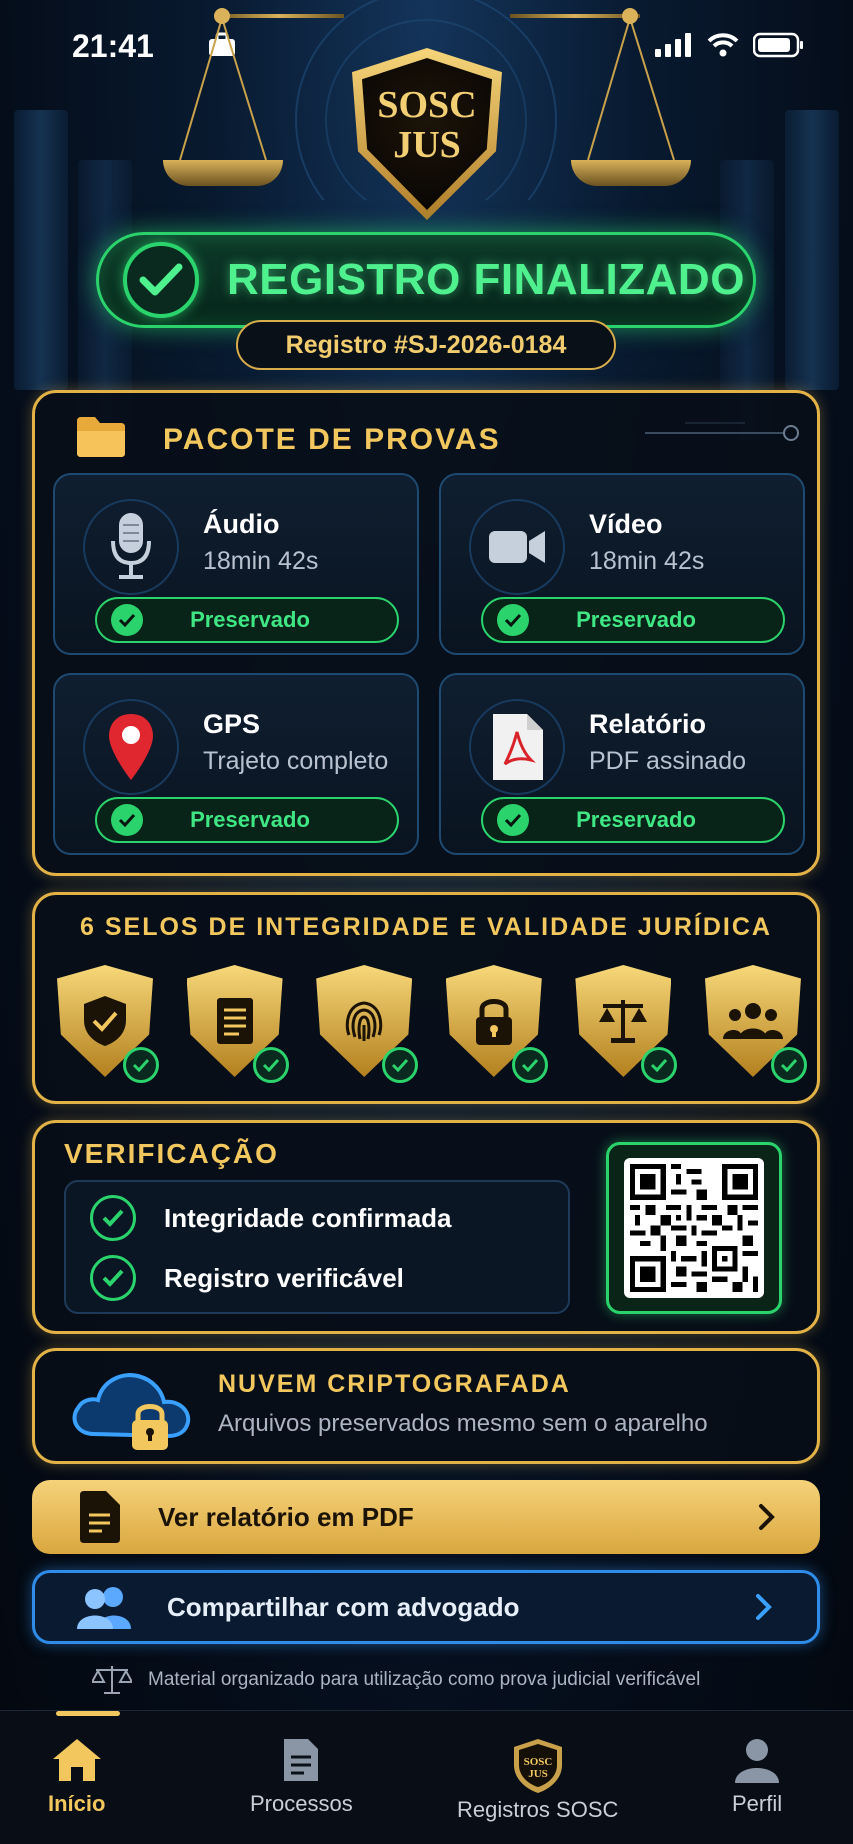 The image size is (853, 1844). I want to click on cloud-title: NUVEM CRIPTOGRAFADA, so click(394, 1384).